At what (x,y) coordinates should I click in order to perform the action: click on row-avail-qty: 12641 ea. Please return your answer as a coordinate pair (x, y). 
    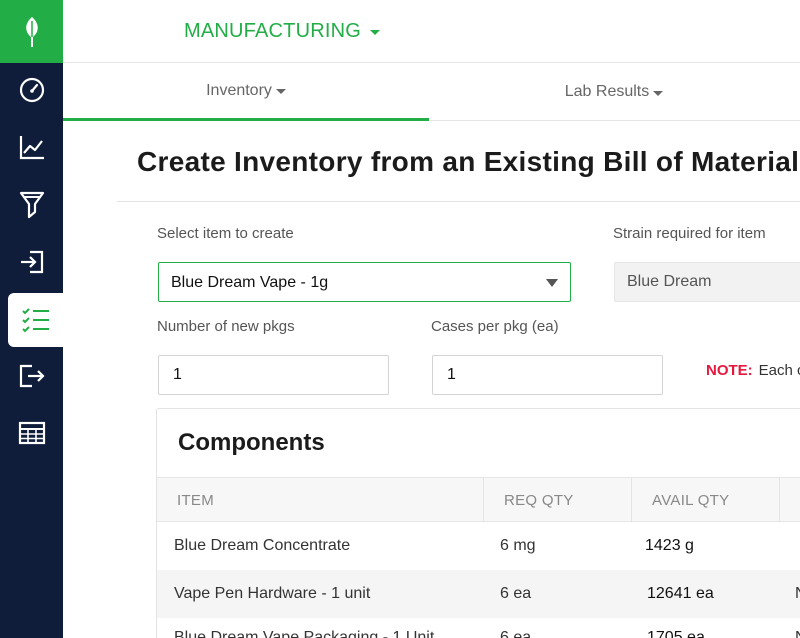
    Looking at the image, I should click on (680, 593).